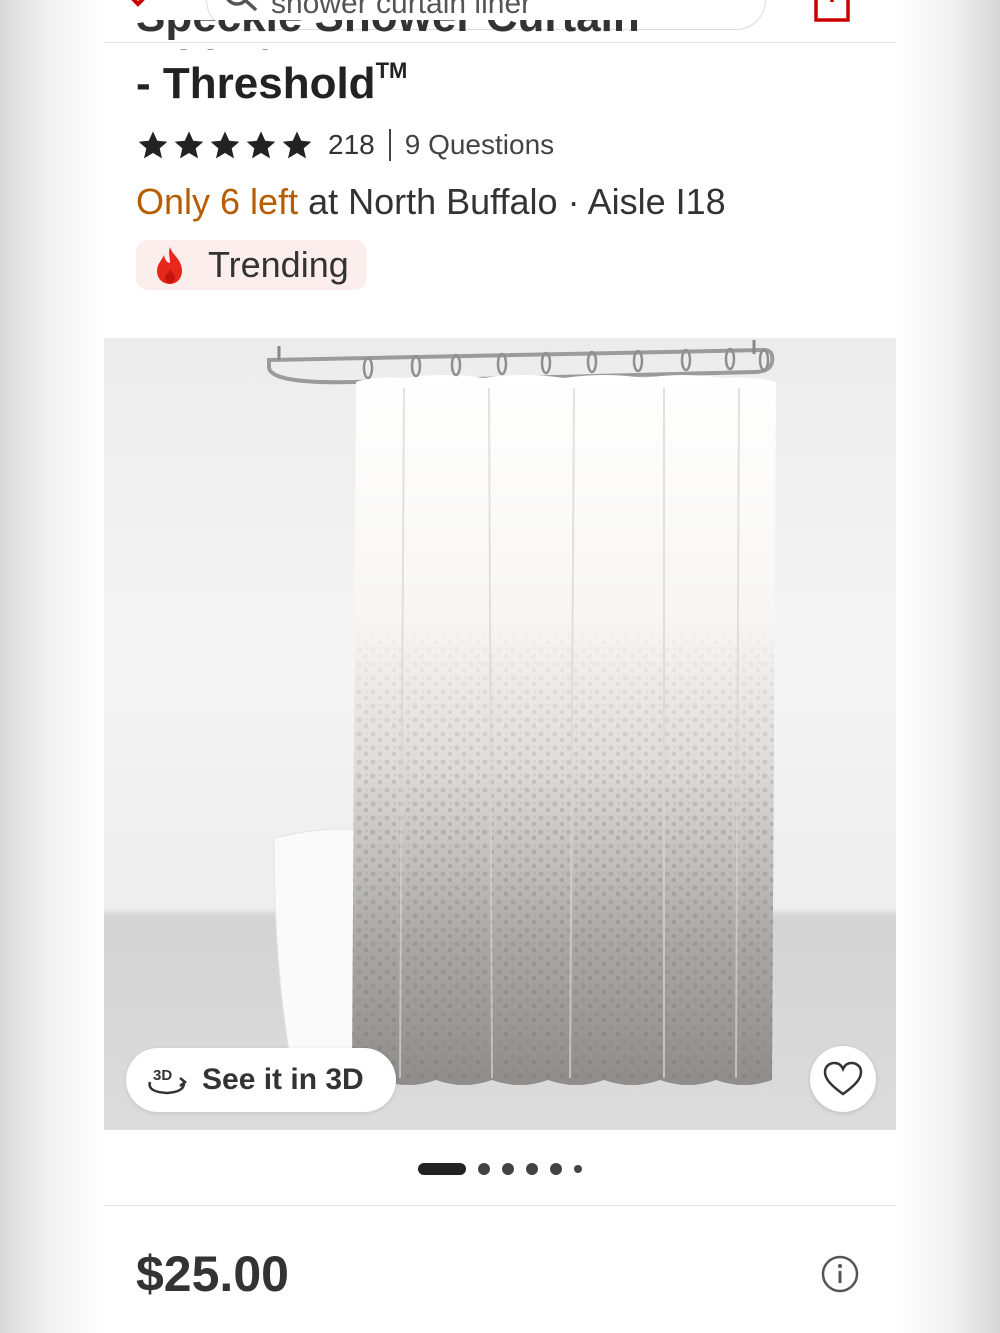 This screenshot has height=1333, width=1000. What do you see at coordinates (169, 265) in the screenshot?
I see `flame-icon` at bounding box center [169, 265].